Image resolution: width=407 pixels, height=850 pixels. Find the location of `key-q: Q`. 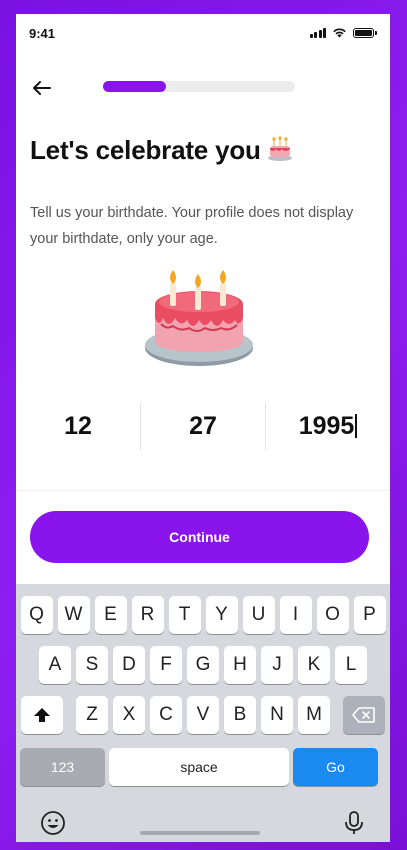

key-q: Q is located at coordinates (36, 615).